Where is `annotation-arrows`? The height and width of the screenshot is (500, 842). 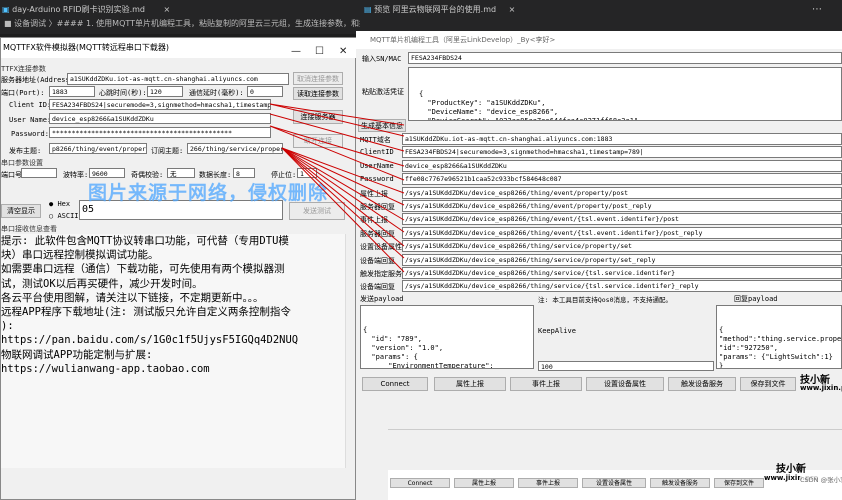
annotation-arrows is located at coordinates (337, 188).